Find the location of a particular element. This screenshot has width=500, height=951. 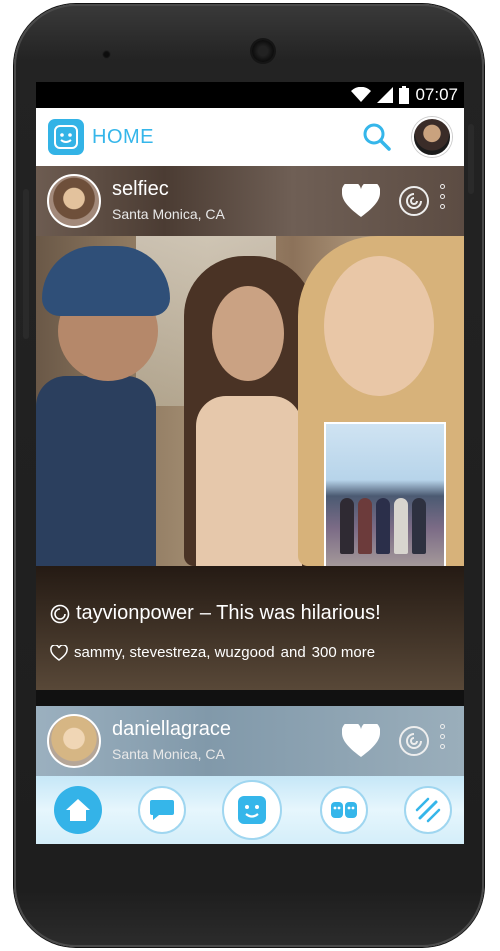

post-header: selfiec Santa Monica, CA is located at coordinates (250, 201).